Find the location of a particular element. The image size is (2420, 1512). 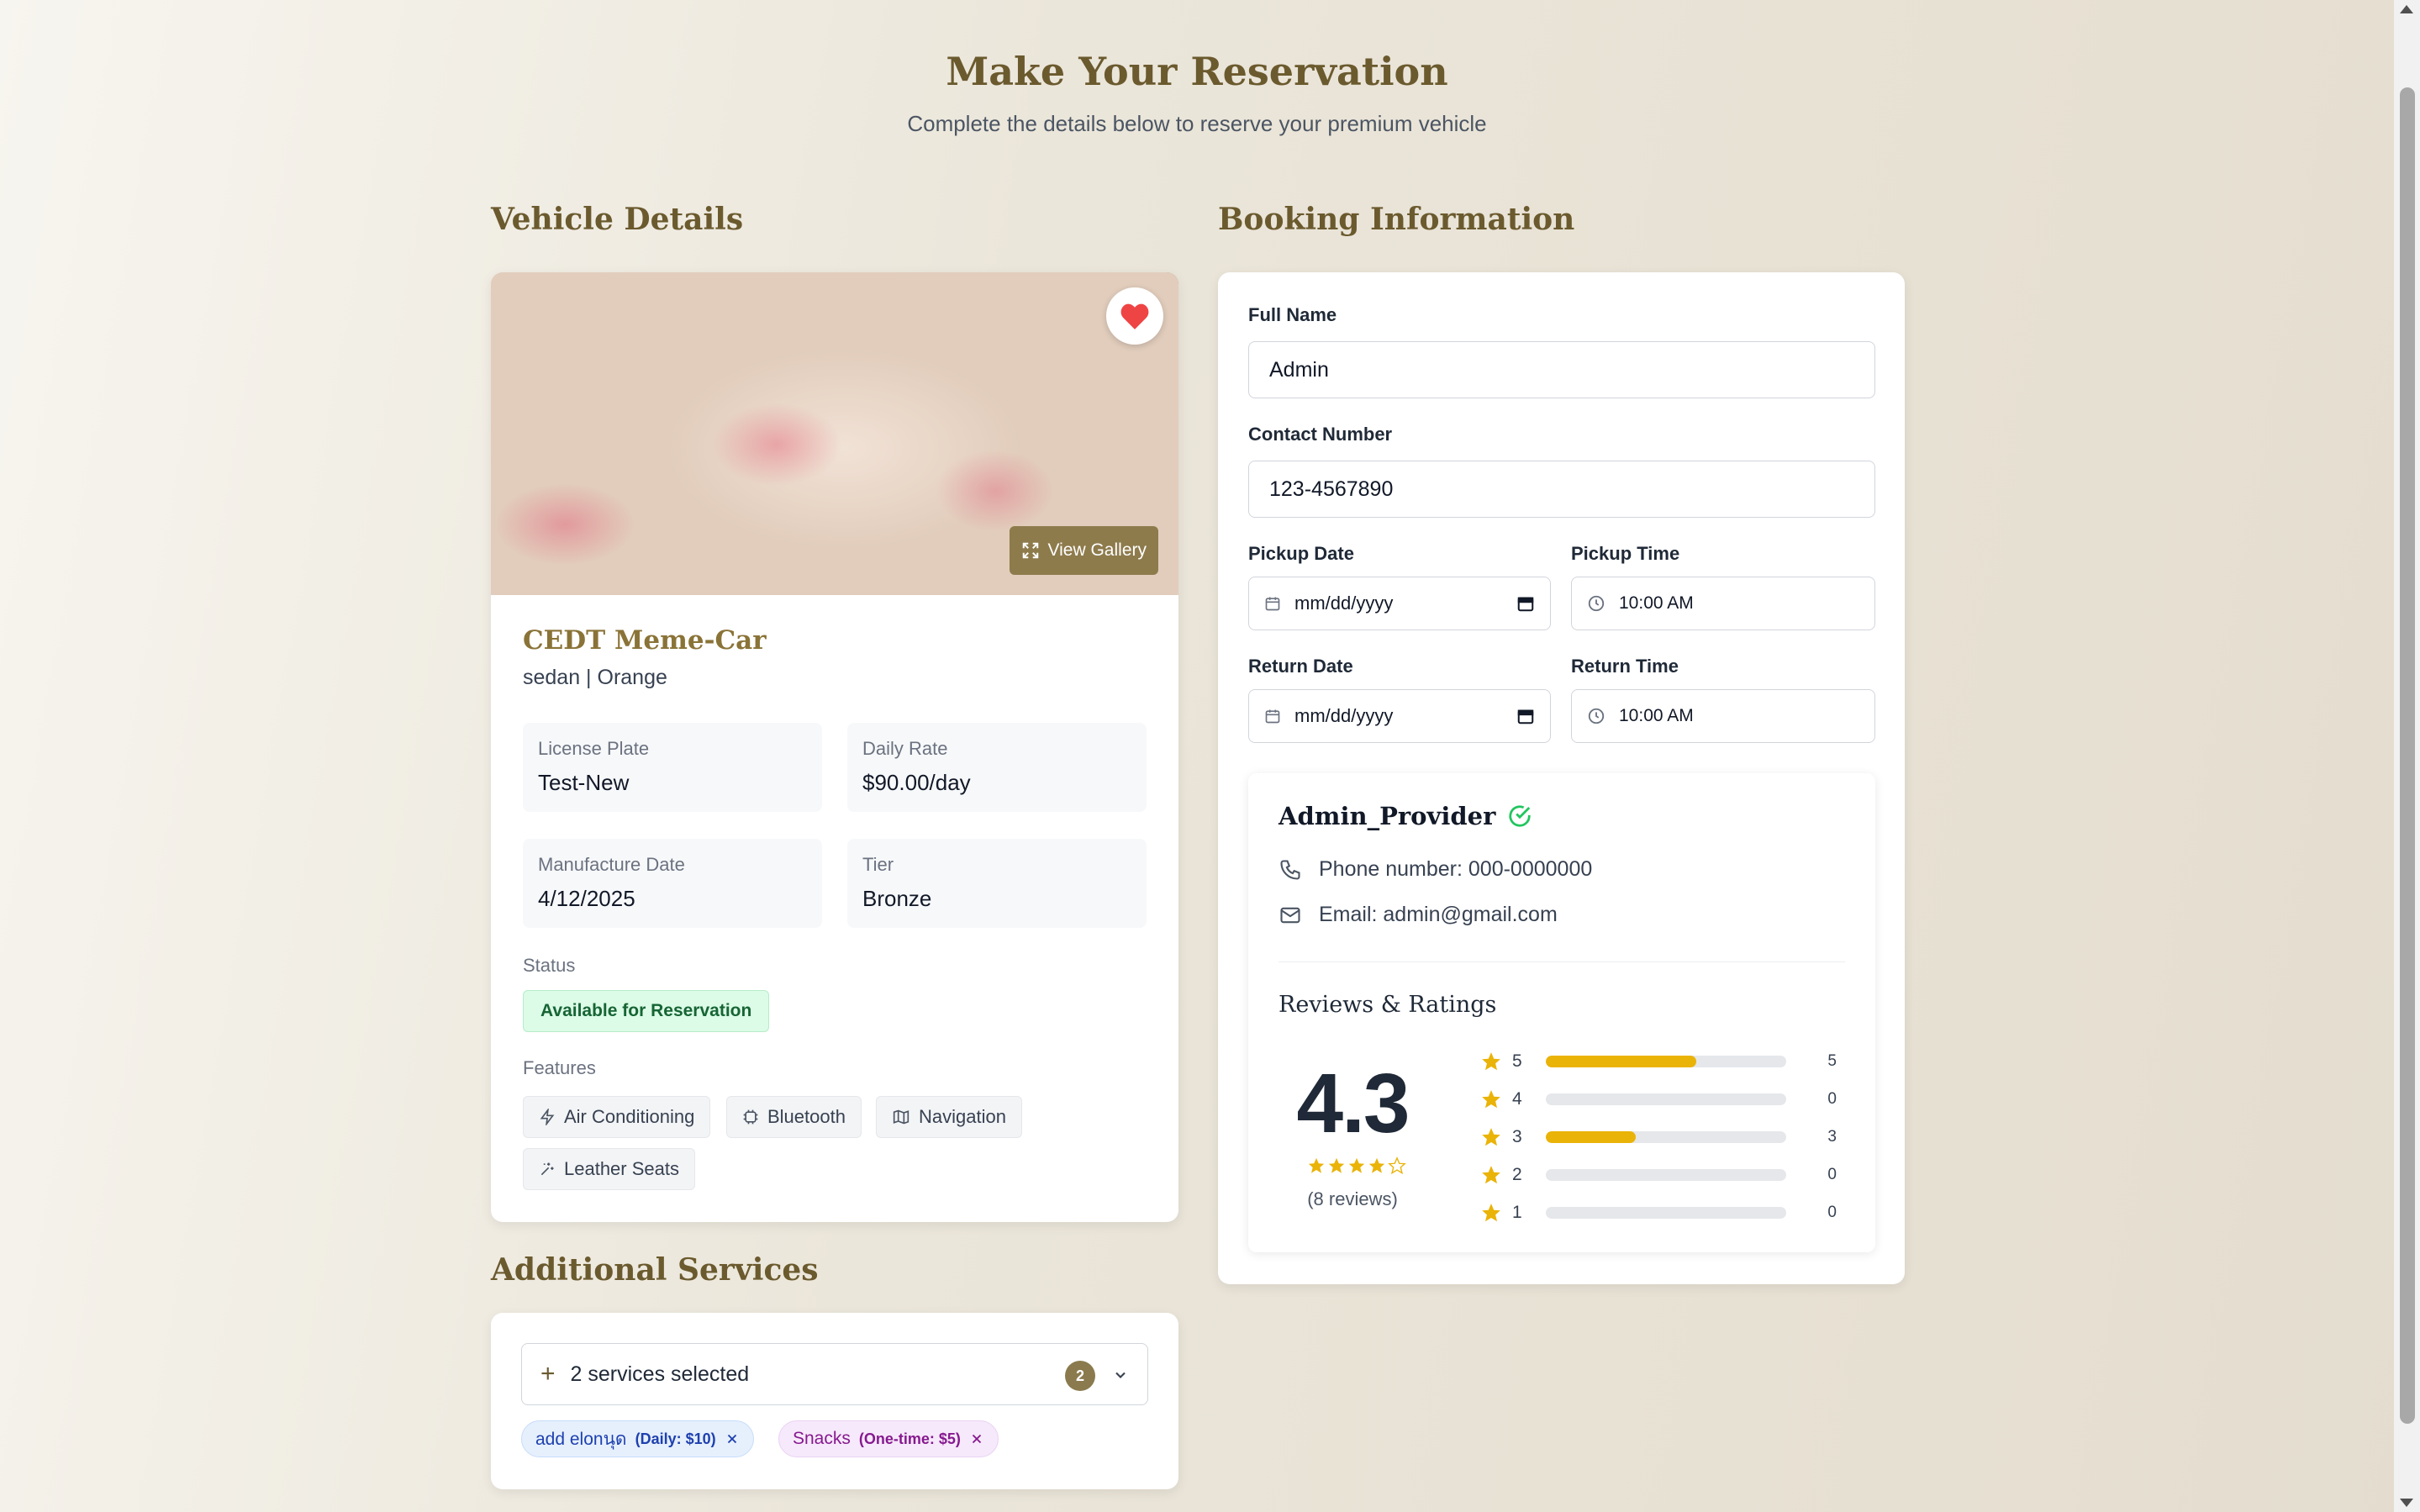

page-title: Make Your Reservation is located at coordinates (1197, 72).